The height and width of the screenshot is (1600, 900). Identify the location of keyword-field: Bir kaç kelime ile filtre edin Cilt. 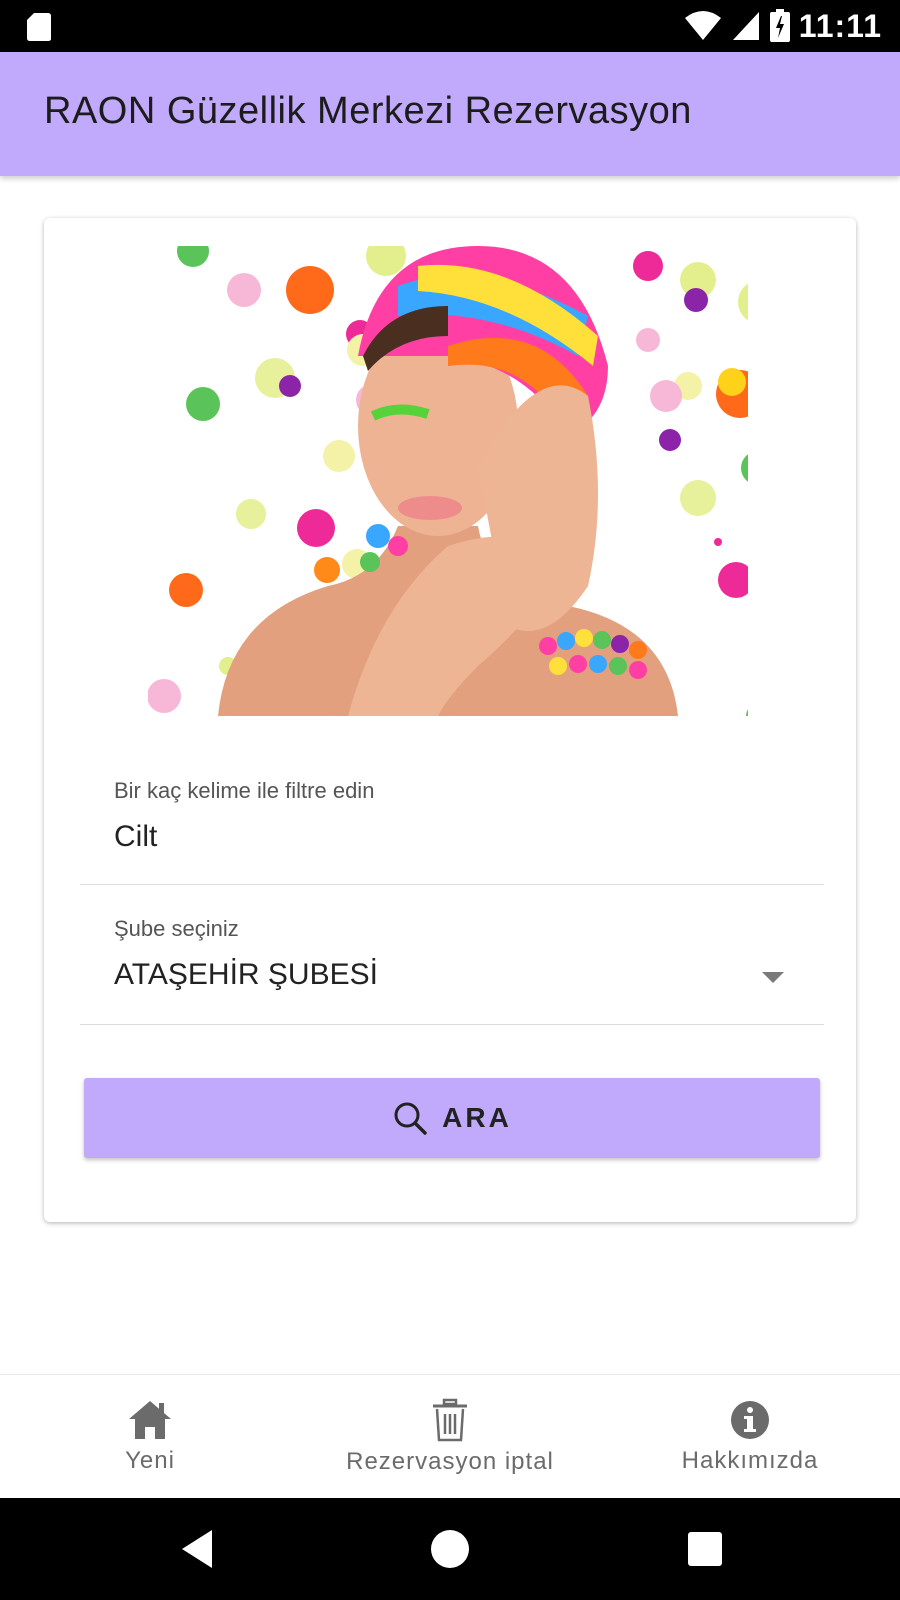
(452, 817).